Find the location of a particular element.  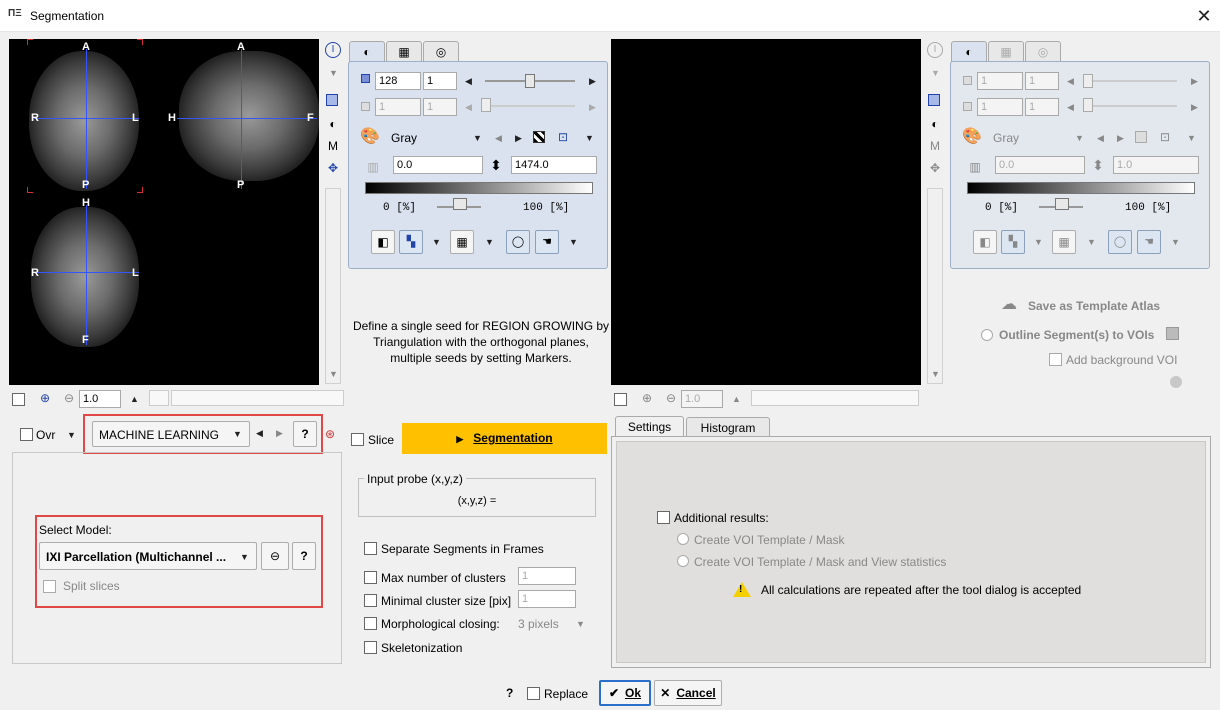

info-icon: I is located at coordinates (935, 50).